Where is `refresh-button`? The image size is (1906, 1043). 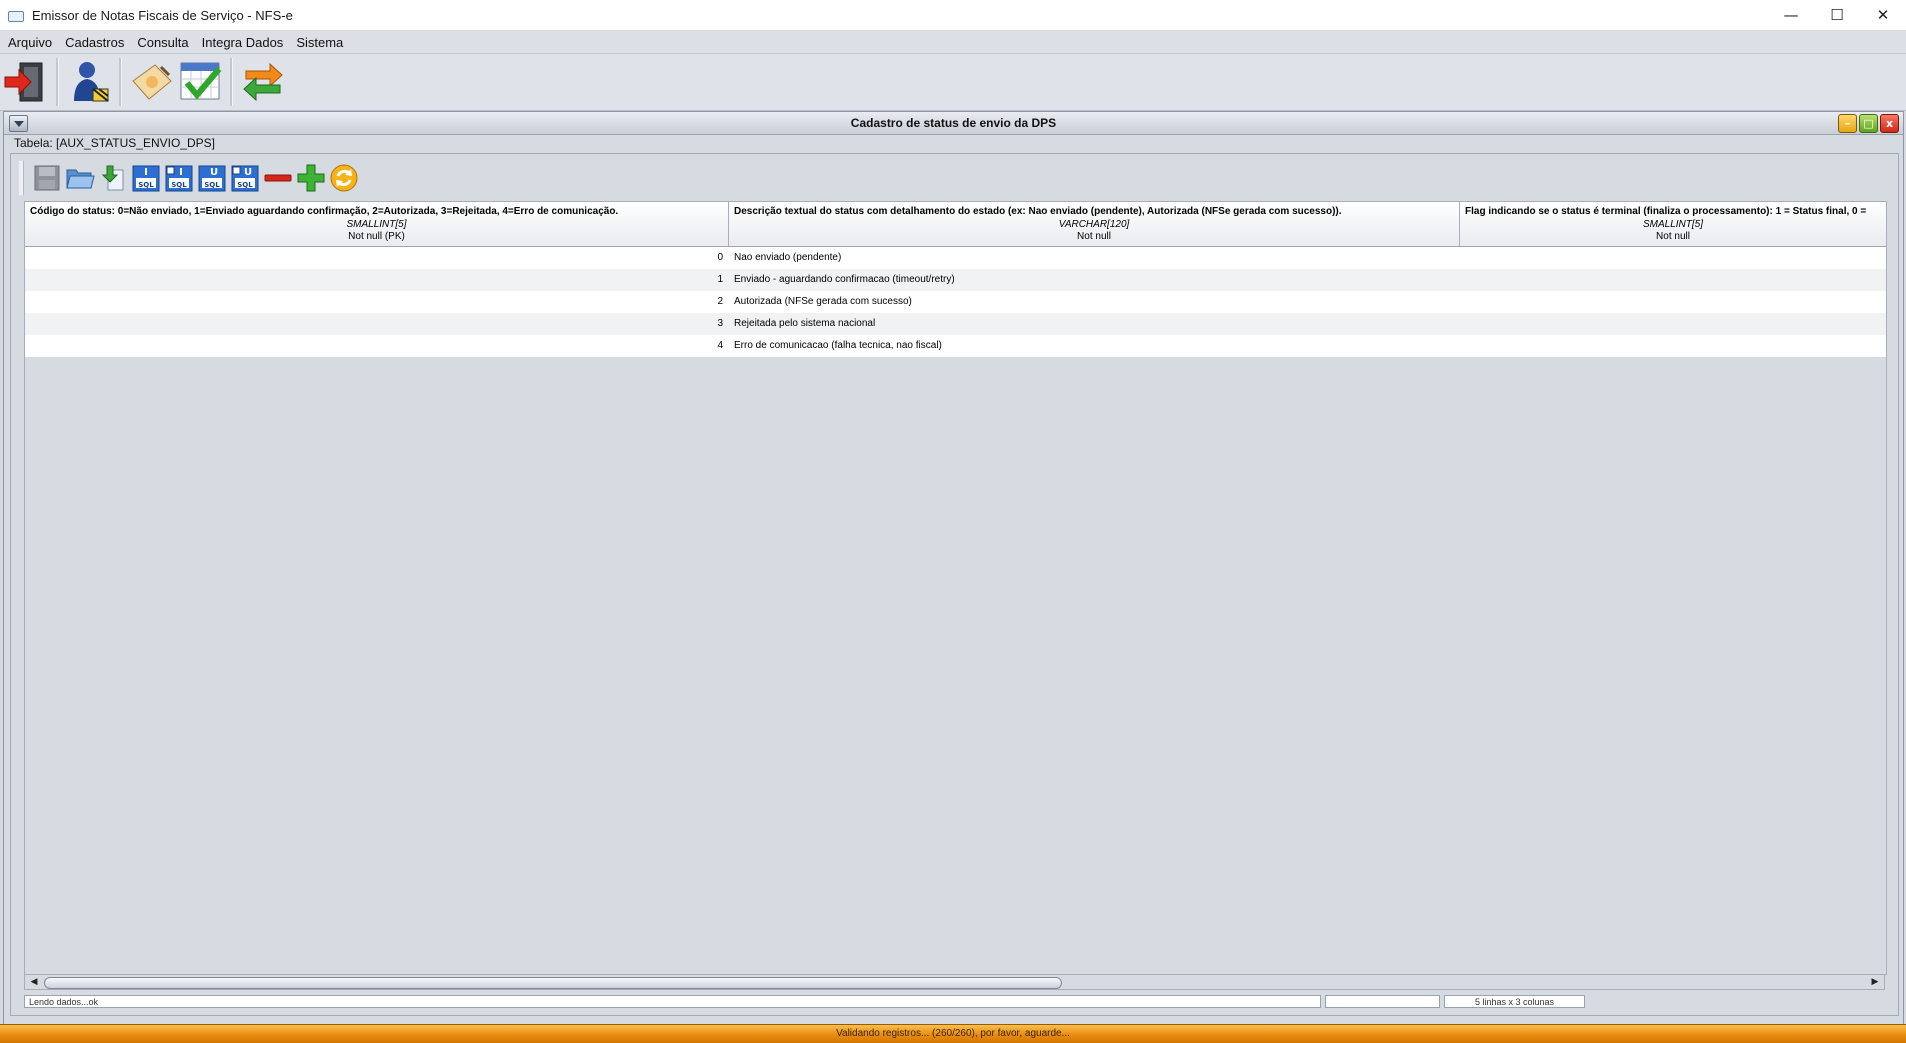
refresh-button is located at coordinates (343, 178).